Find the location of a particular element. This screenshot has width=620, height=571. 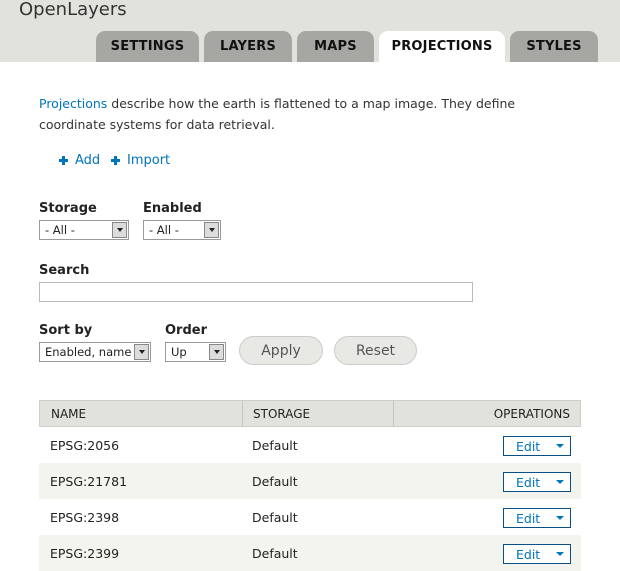

primary-tabs: SETTINGS LAYERS MAPS PROJECTIONS STYLES is located at coordinates (310, 46).